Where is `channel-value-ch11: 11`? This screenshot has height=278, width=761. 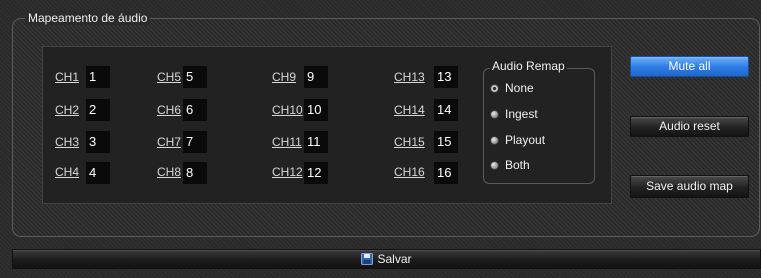
channel-value-ch11: 11 is located at coordinates (316, 142).